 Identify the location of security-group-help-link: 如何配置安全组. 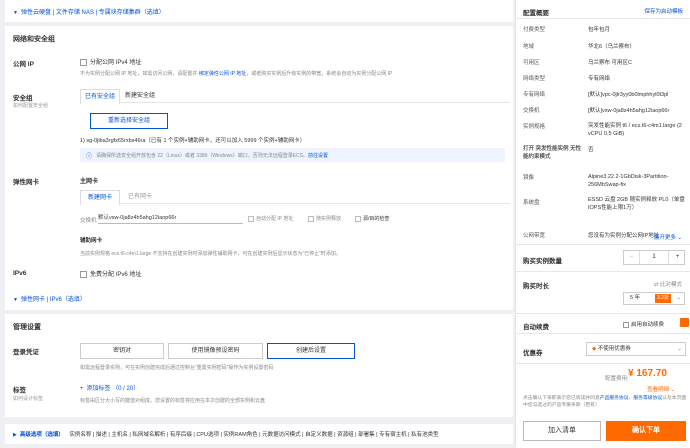
(30, 105).